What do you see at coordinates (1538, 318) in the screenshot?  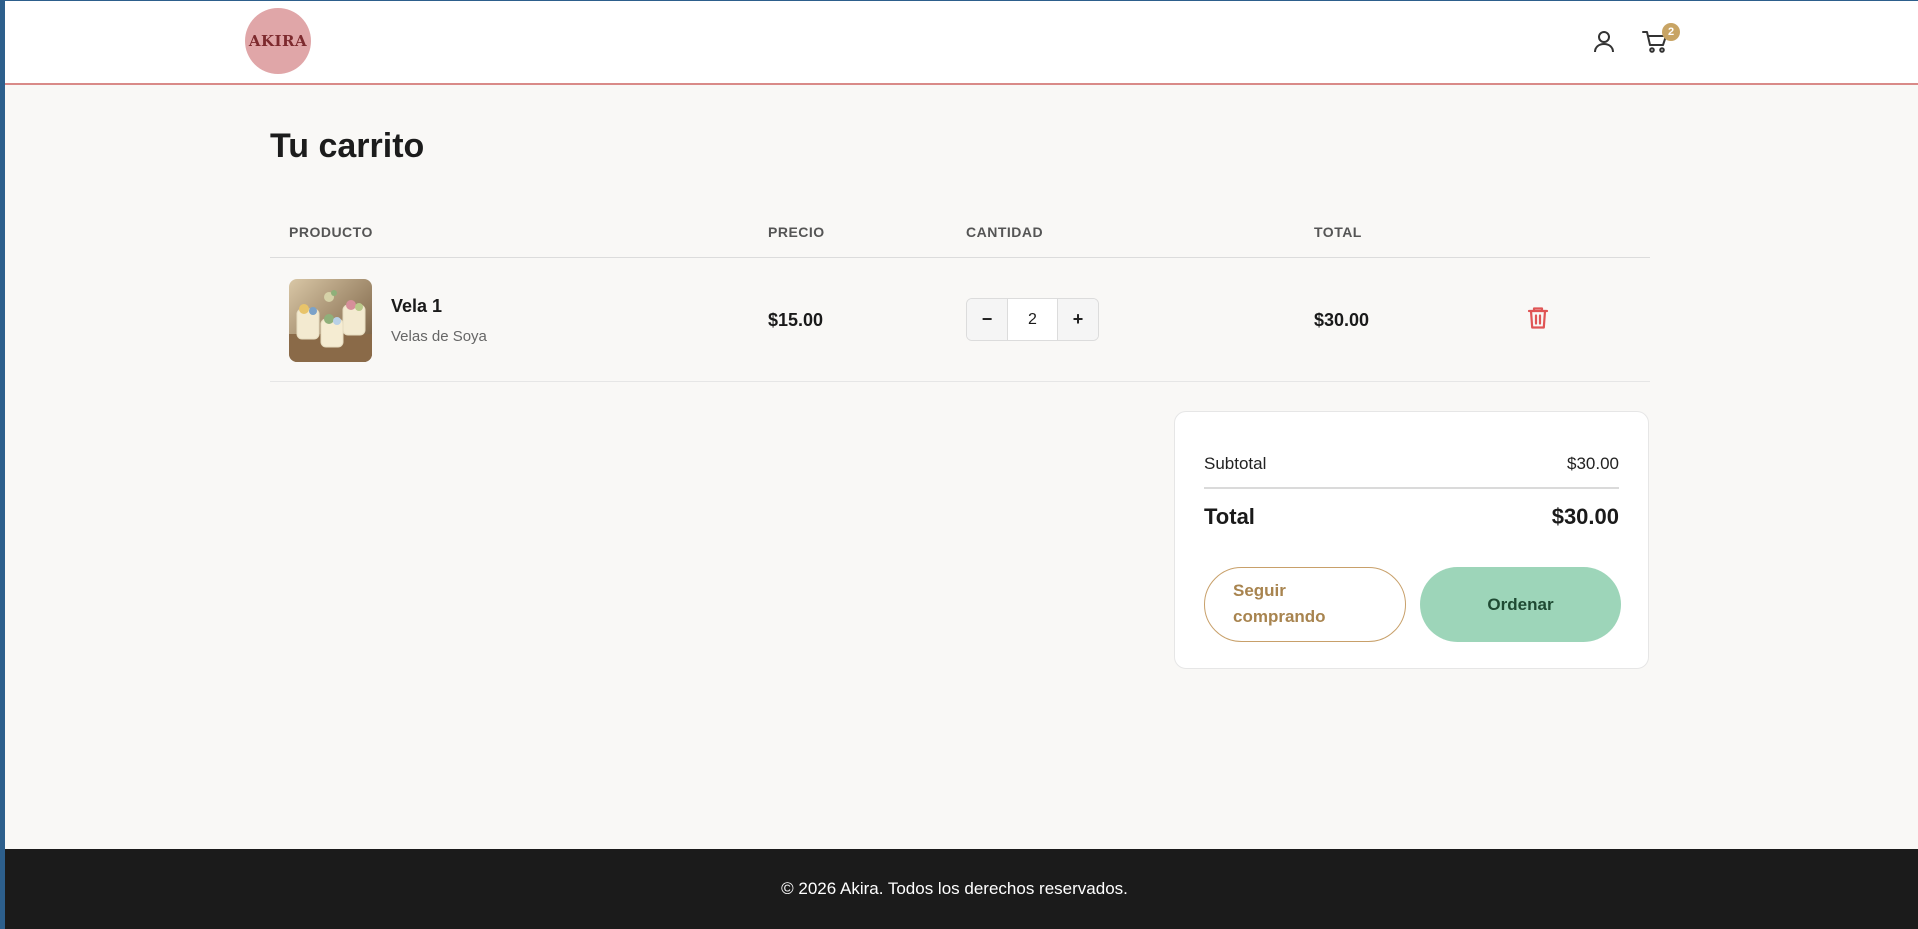 I see `trash-icon` at bounding box center [1538, 318].